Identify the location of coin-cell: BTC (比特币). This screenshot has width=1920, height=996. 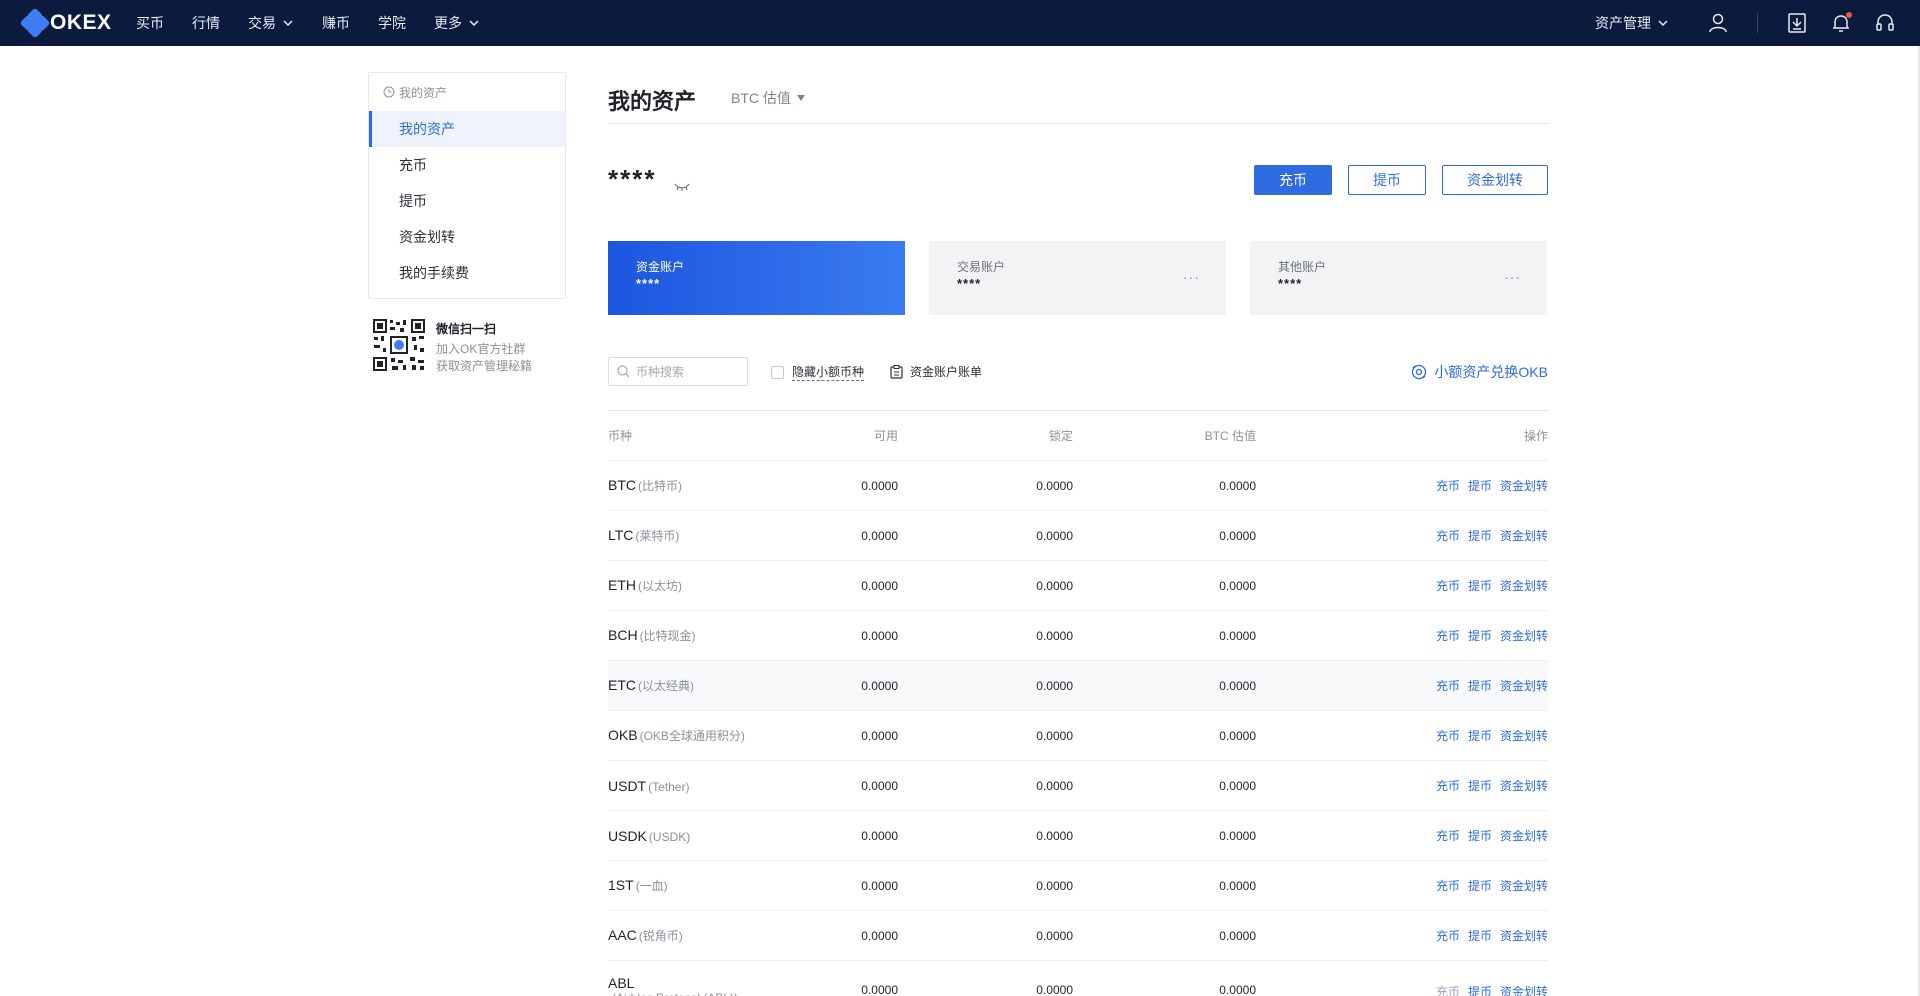
(703, 485).